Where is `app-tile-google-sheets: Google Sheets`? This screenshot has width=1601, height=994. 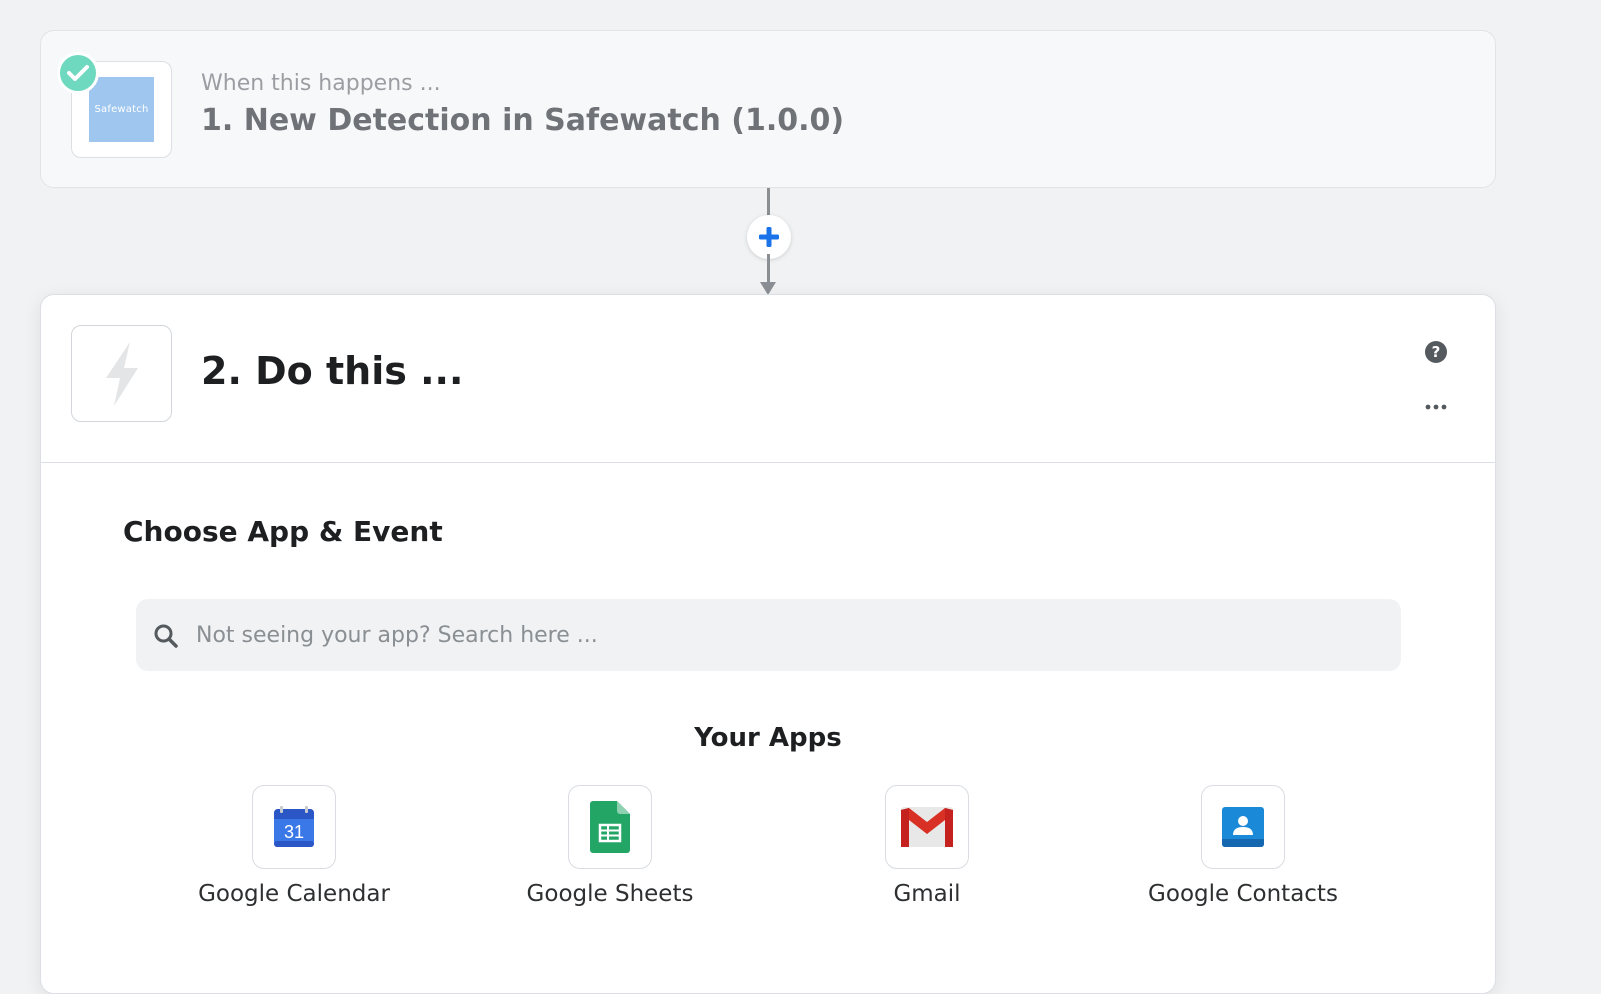 app-tile-google-sheets: Google Sheets is located at coordinates (610, 850).